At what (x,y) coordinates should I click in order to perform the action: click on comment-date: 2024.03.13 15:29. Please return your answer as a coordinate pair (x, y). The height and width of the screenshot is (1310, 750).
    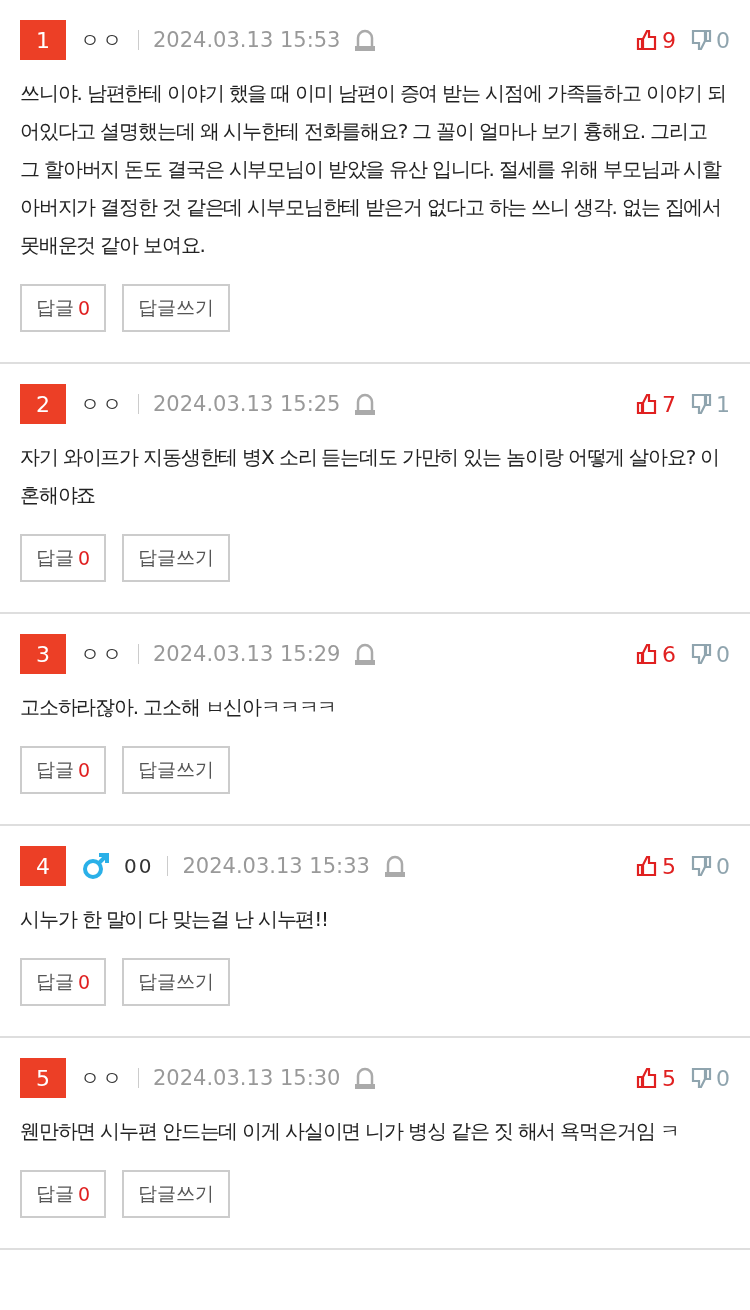
    Looking at the image, I should click on (247, 654).